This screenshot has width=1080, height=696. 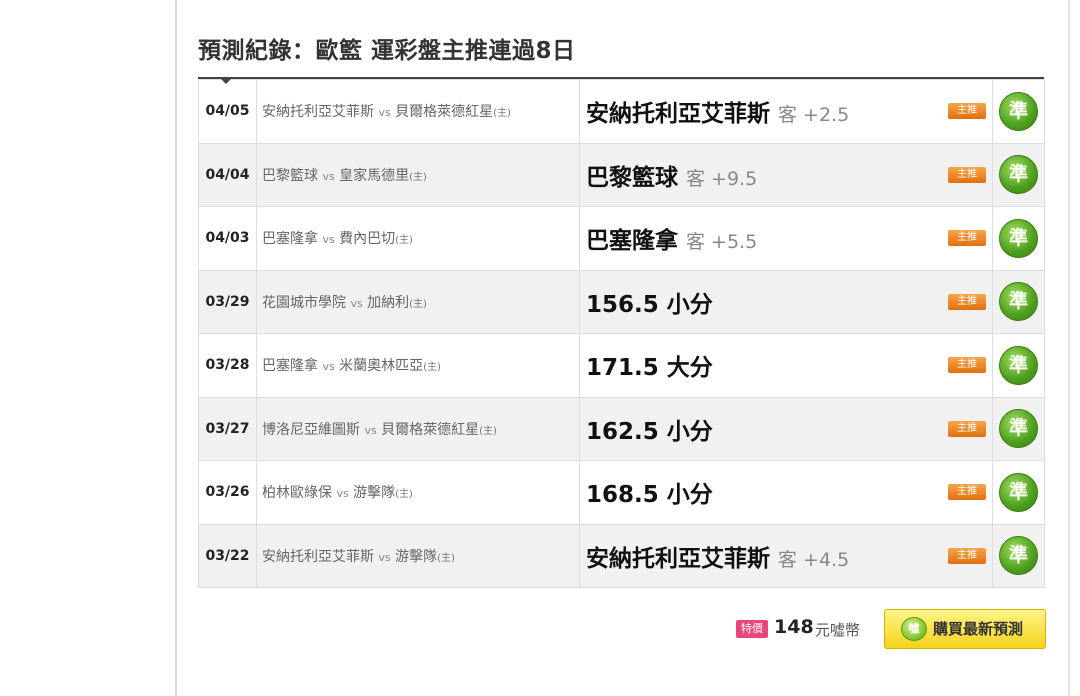 I want to click on buy-button-label: 購買最新預測, so click(x=978, y=629).